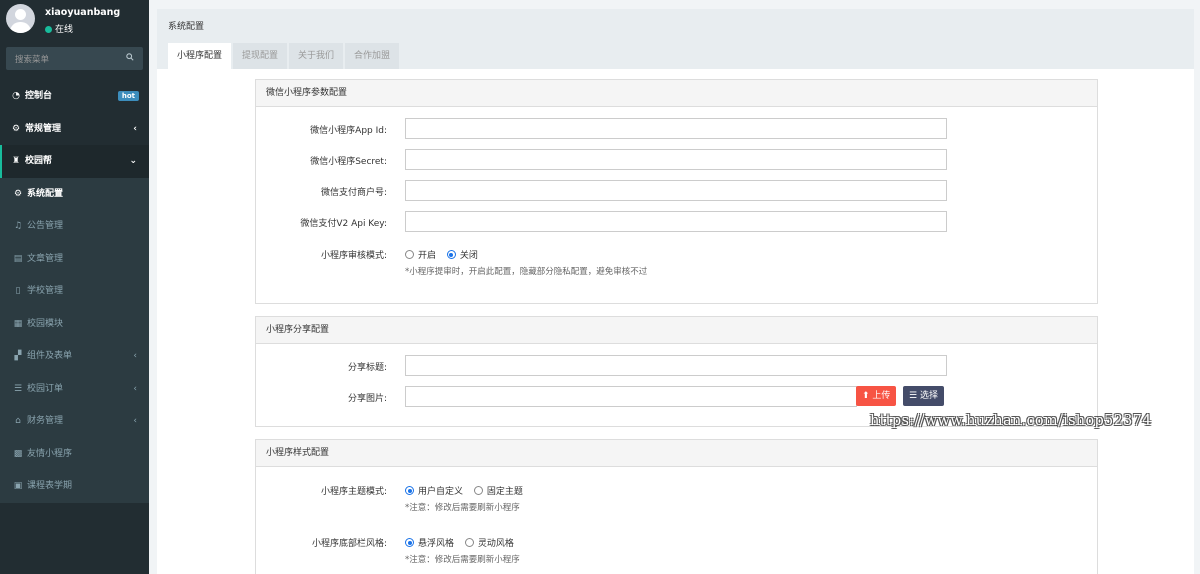 The image size is (1200, 574). I want to click on tab-about-us: 关于我们, so click(316, 56).